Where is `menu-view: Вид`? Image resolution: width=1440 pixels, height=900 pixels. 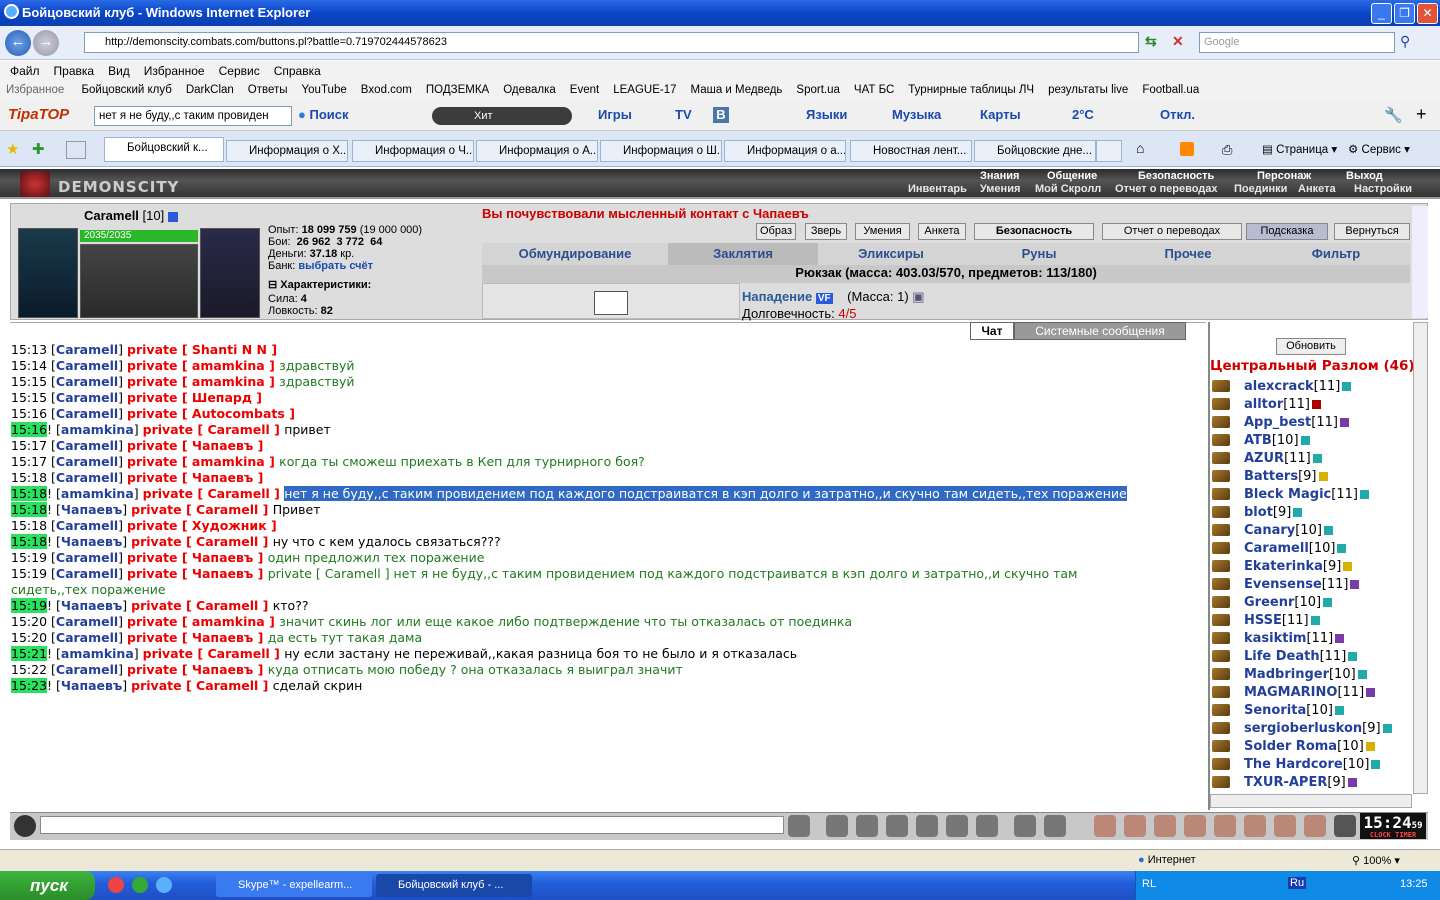 menu-view: Вид is located at coordinates (119, 71).